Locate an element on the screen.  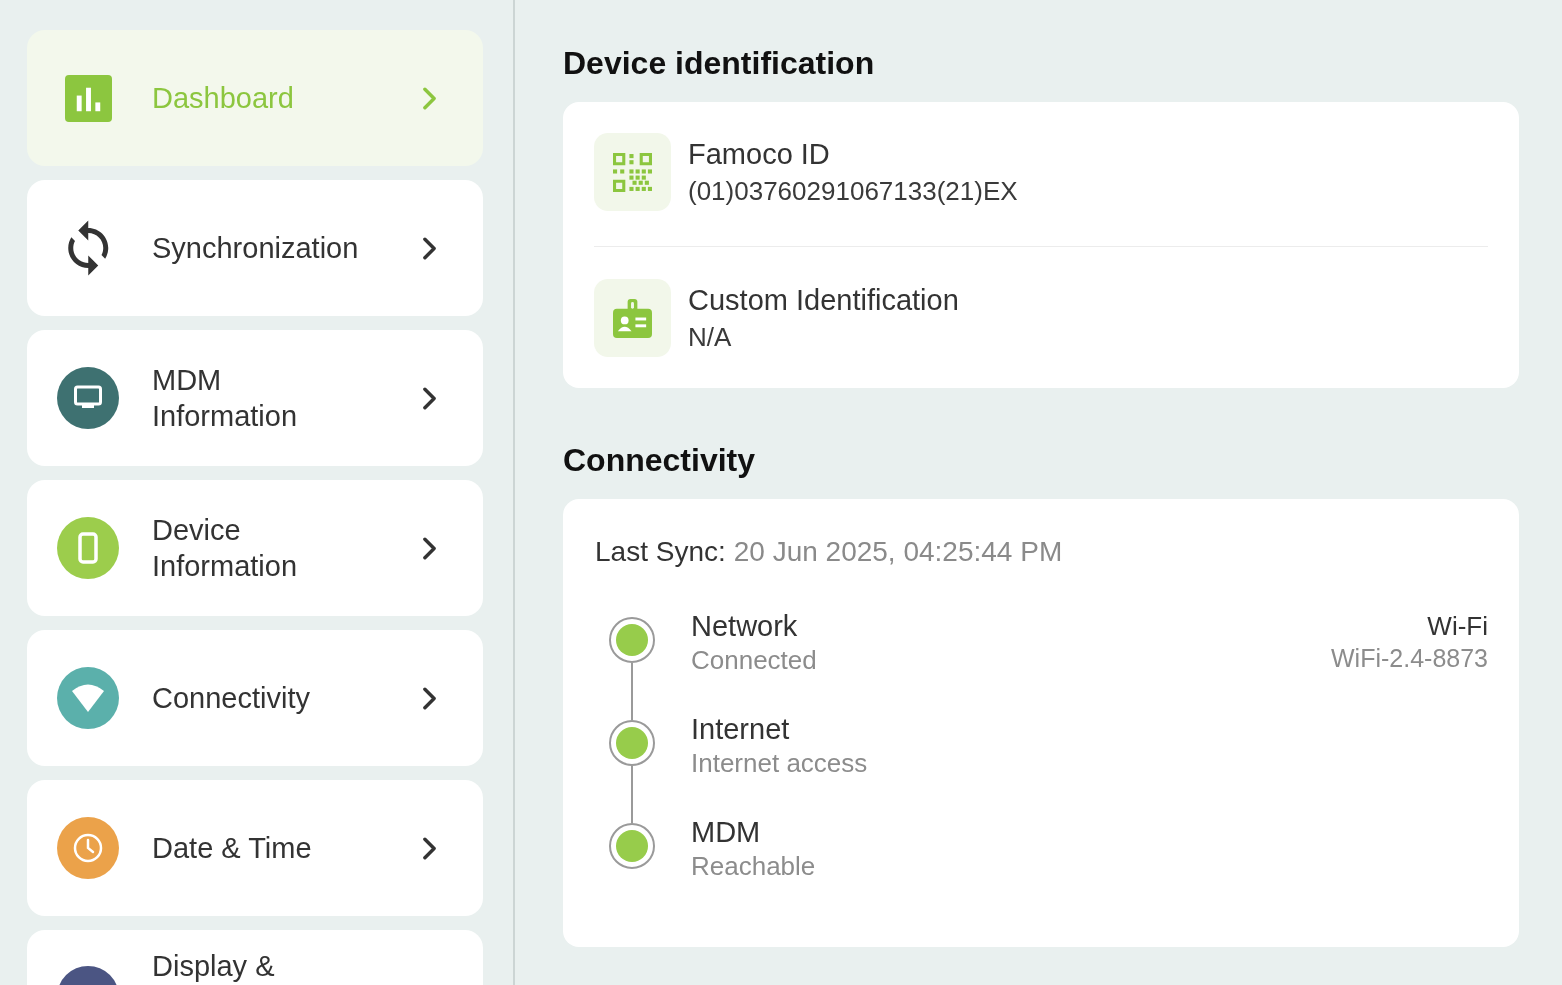
nav-item: MDM Information is located at coordinates (255, 398).